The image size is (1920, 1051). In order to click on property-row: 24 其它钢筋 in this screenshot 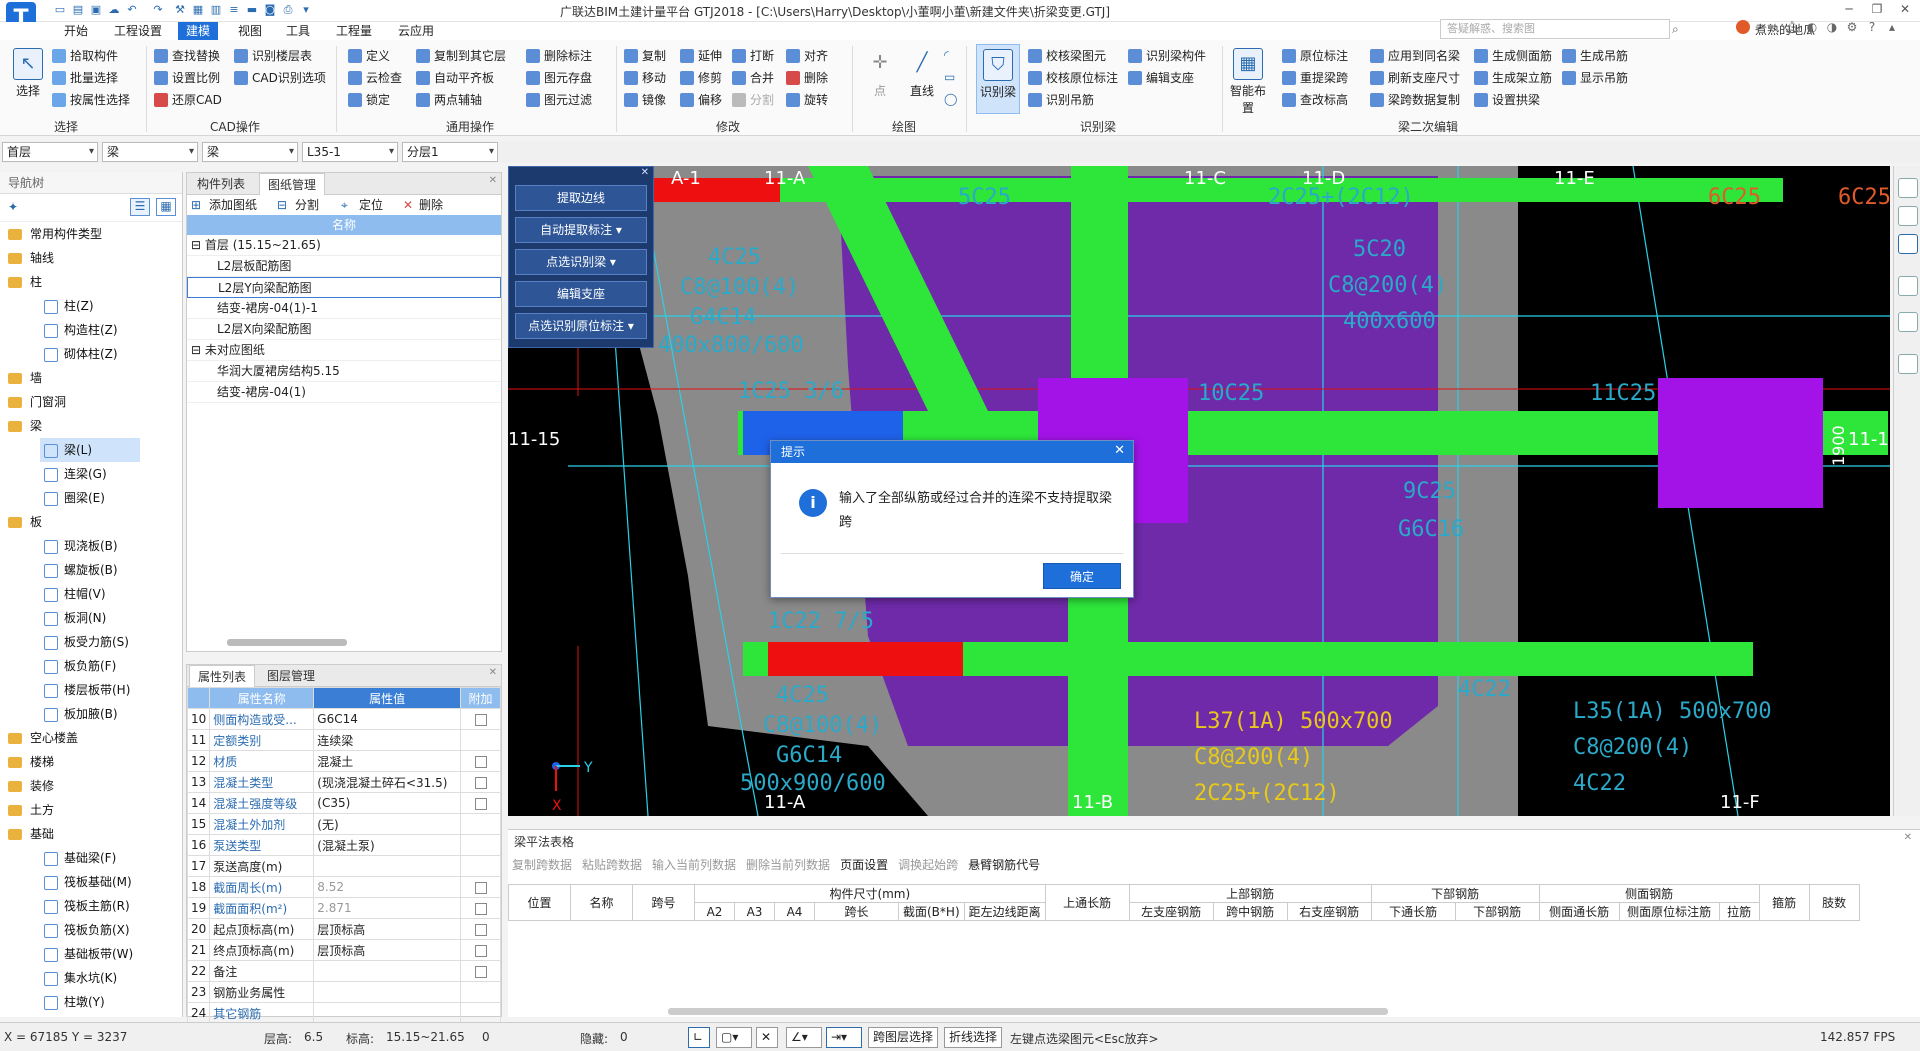, I will do `click(343, 1013)`.